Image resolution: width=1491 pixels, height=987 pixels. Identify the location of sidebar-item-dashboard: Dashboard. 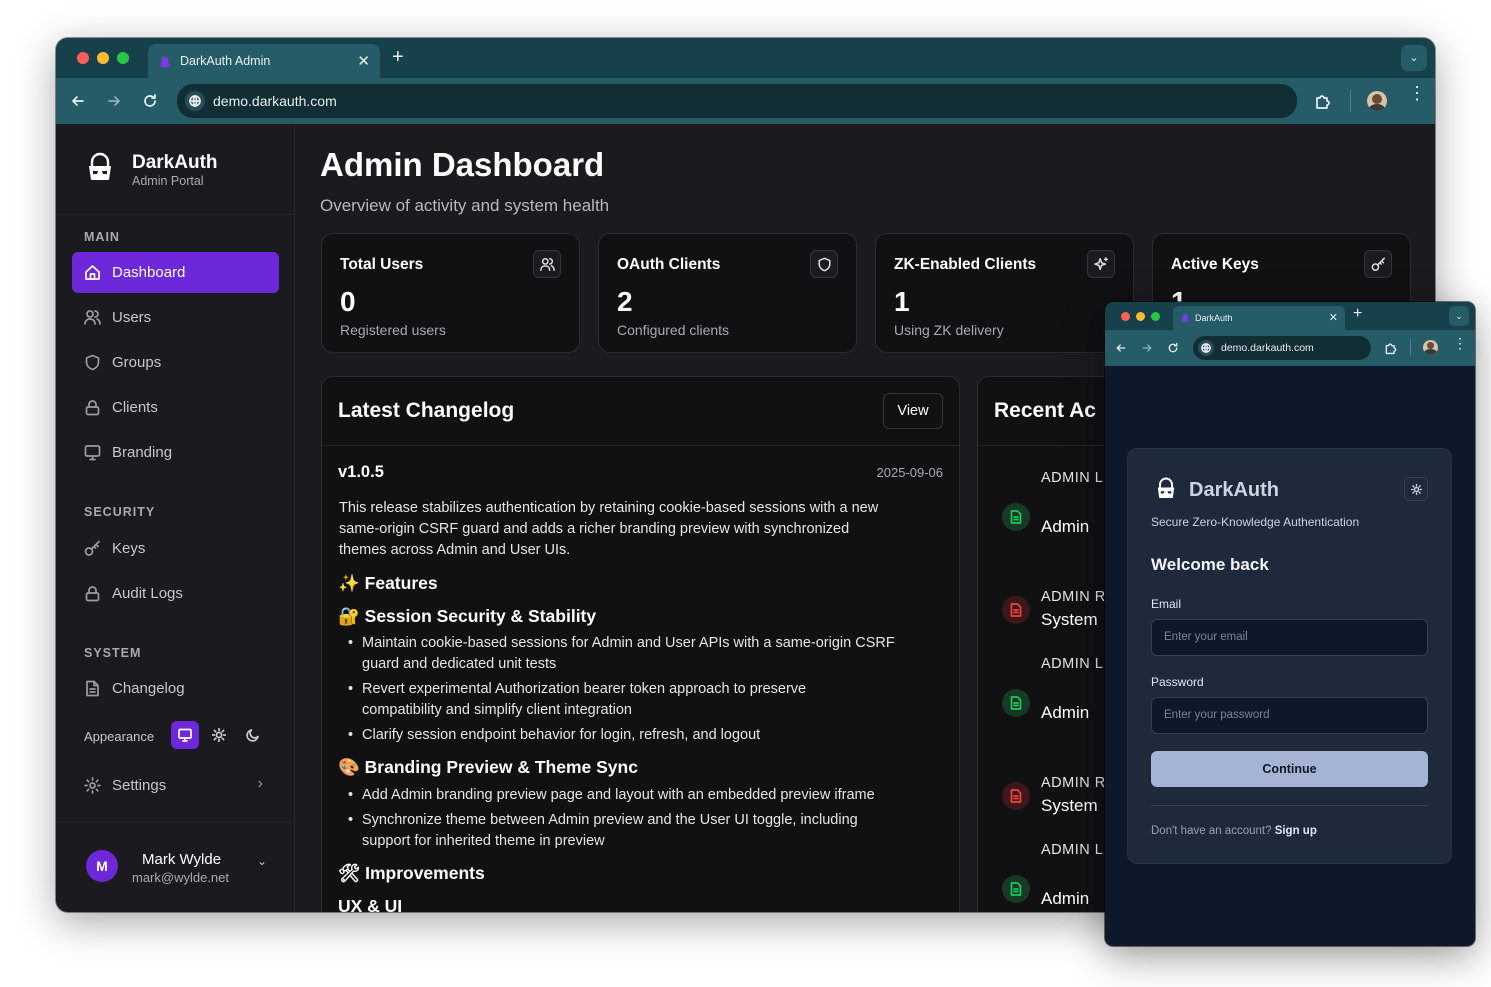
(175, 272).